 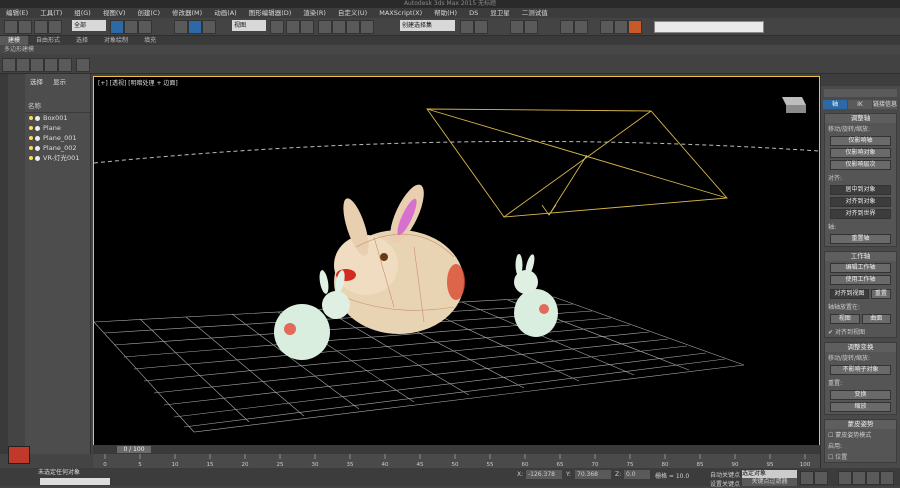 What do you see at coordinates (445, 13) in the screenshot?
I see `menu-help: 帮助(H)` at bounding box center [445, 13].